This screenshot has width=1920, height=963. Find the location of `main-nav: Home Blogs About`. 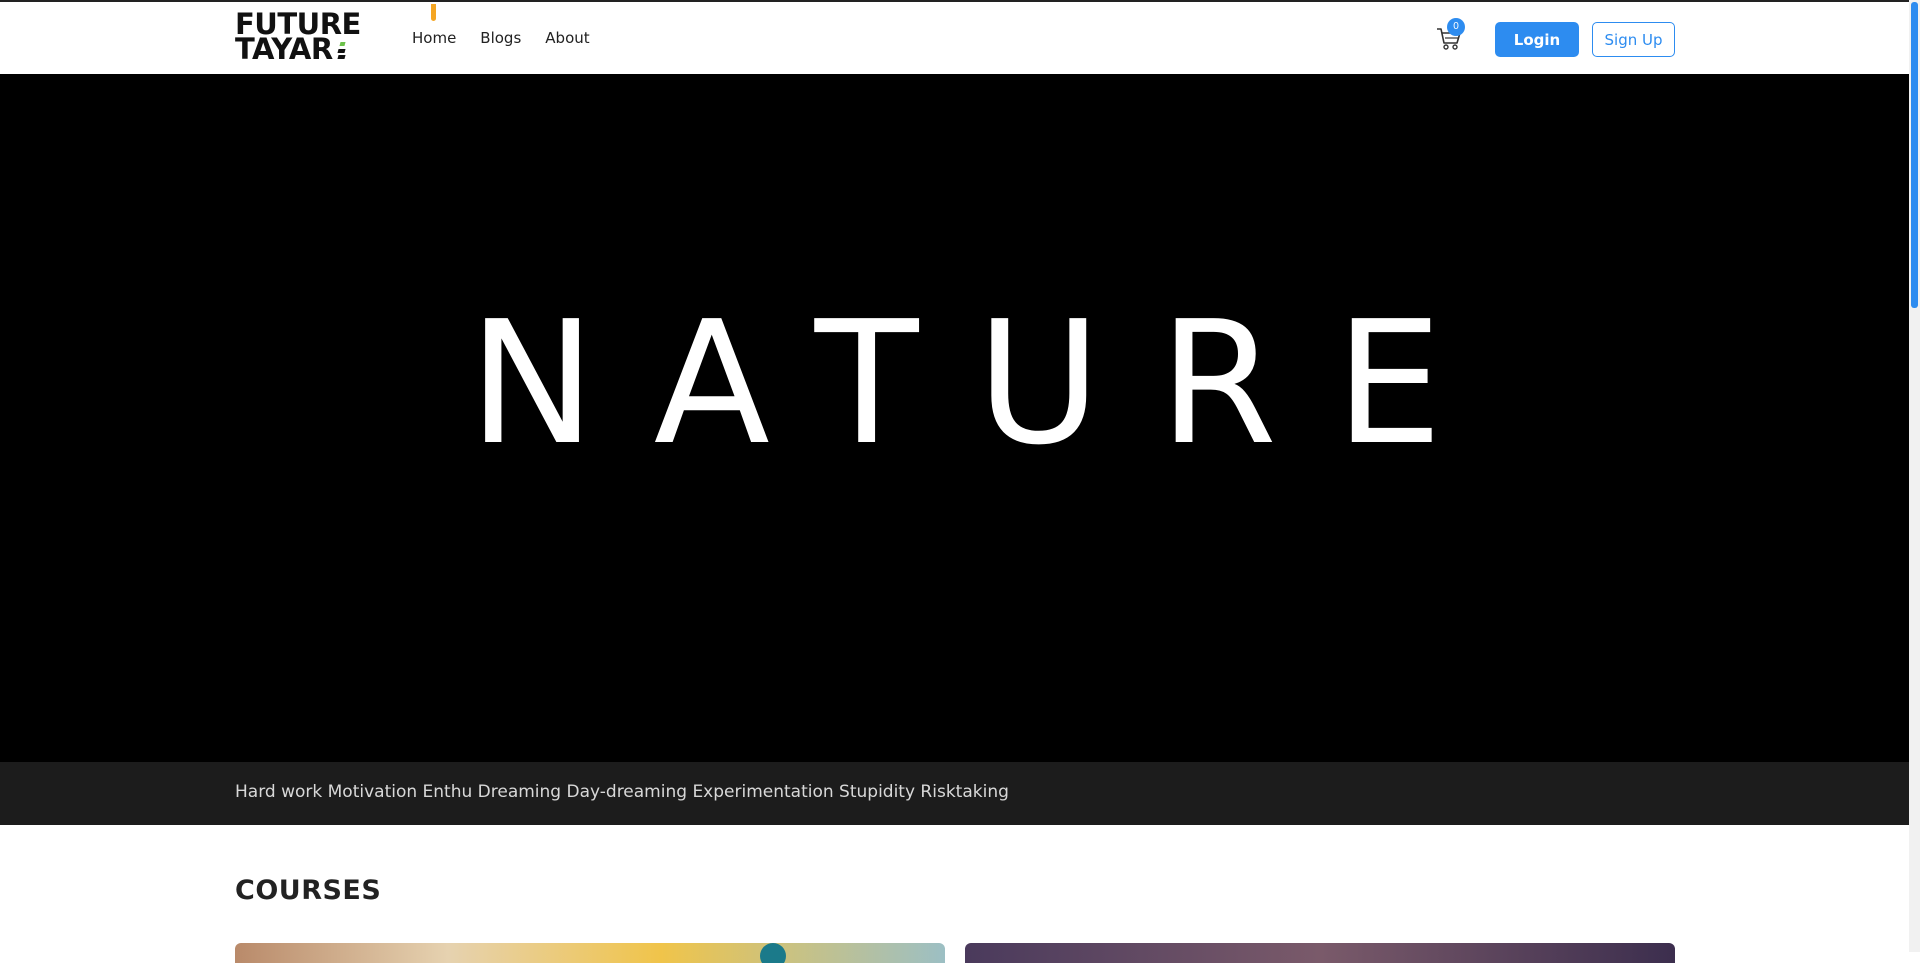

main-nav: Home Blogs About is located at coordinates (501, 38).